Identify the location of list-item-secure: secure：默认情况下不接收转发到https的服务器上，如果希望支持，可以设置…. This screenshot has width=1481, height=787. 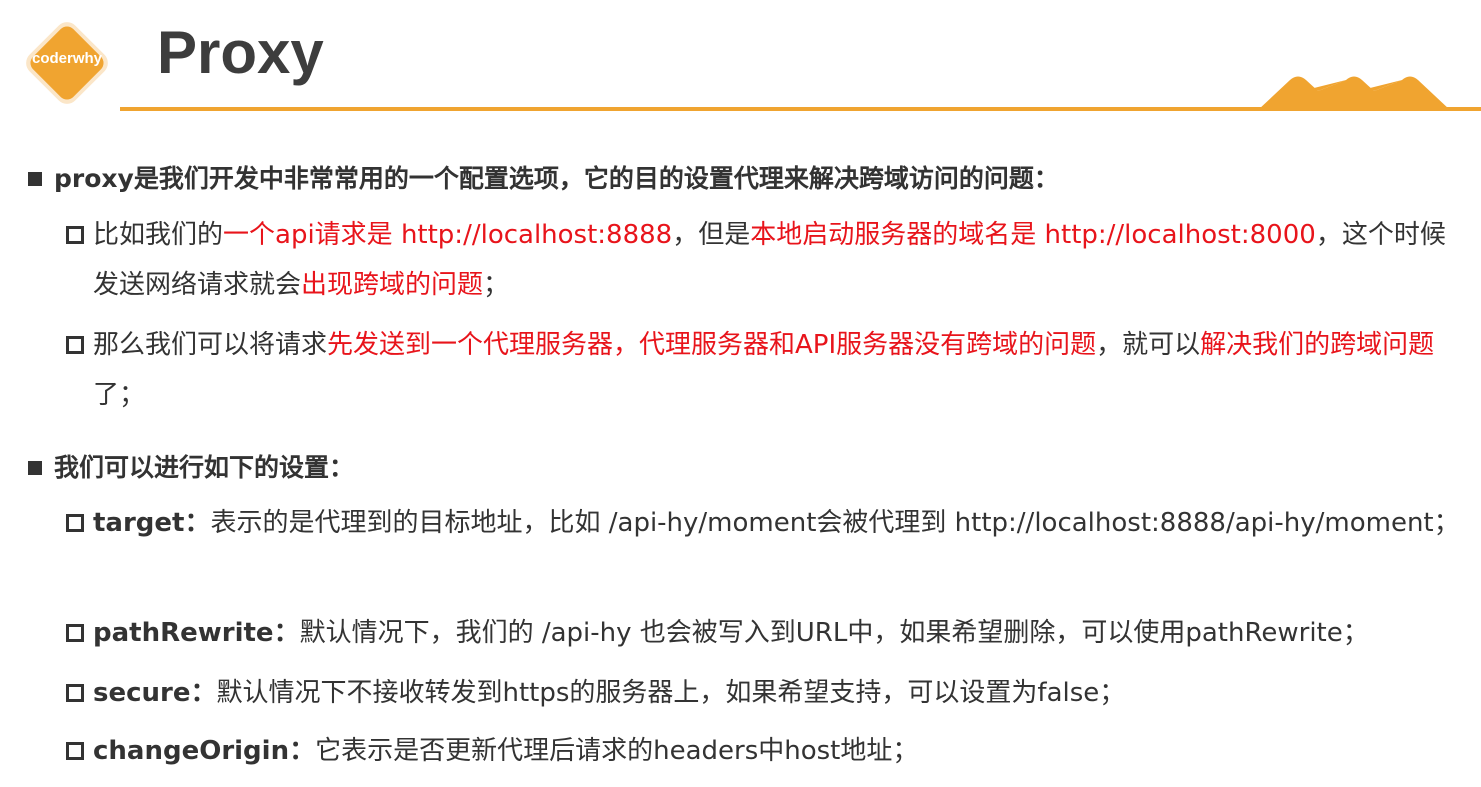
(768, 693).